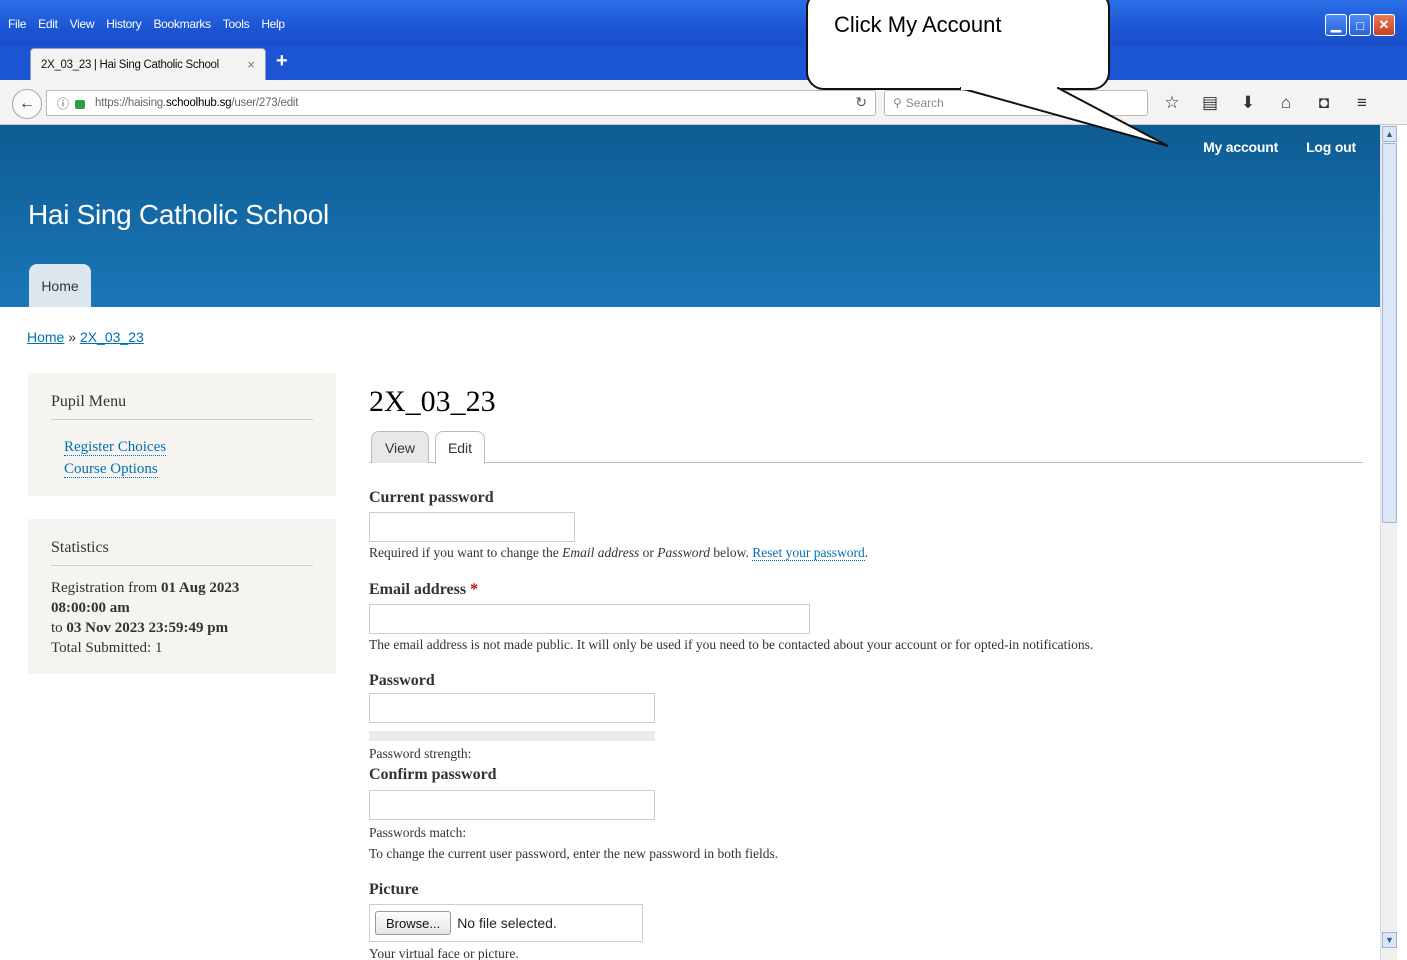 This screenshot has width=1407, height=960. Describe the element at coordinates (273, 24) in the screenshot. I see `menu-help: Help` at that location.